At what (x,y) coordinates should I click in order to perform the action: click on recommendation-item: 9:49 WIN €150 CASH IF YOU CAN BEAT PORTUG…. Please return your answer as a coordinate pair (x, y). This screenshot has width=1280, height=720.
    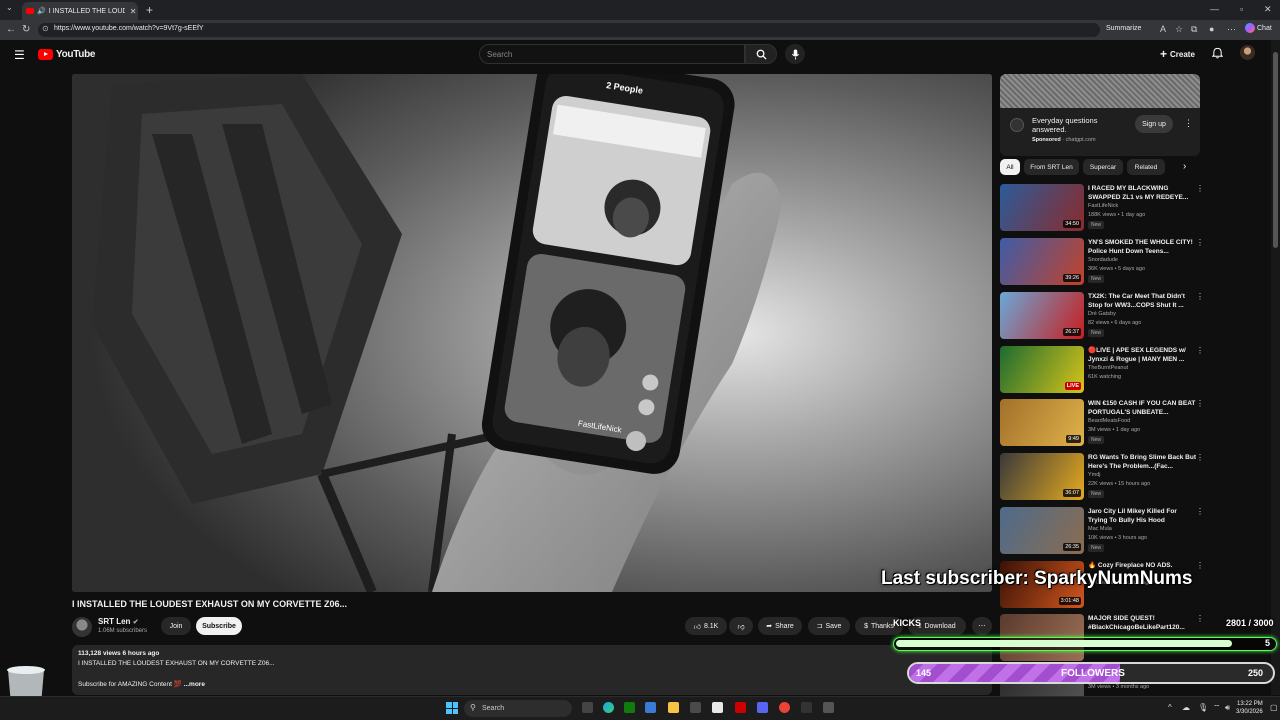
    Looking at the image, I should click on (1102, 424).